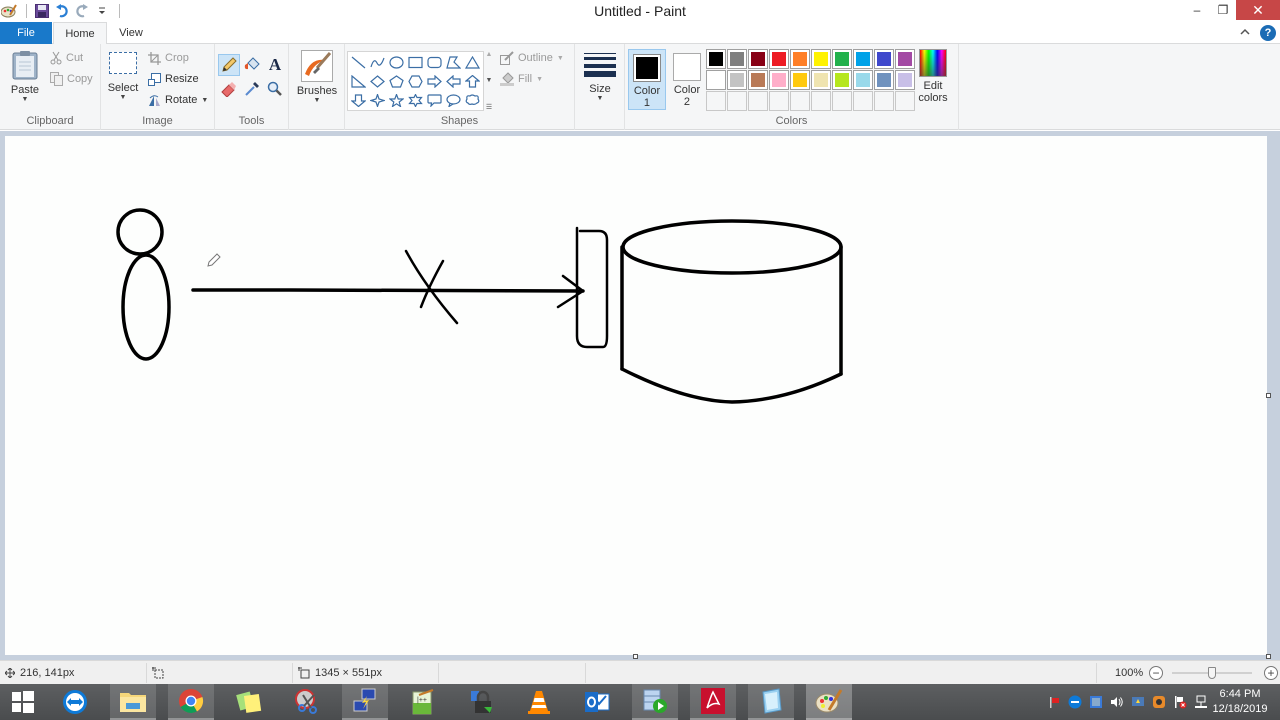 The width and height of the screenshot is (1280, 720). Describe the element at coordinates (358, 81) in the screenshot. I see `shape-right-triangle` at that location.